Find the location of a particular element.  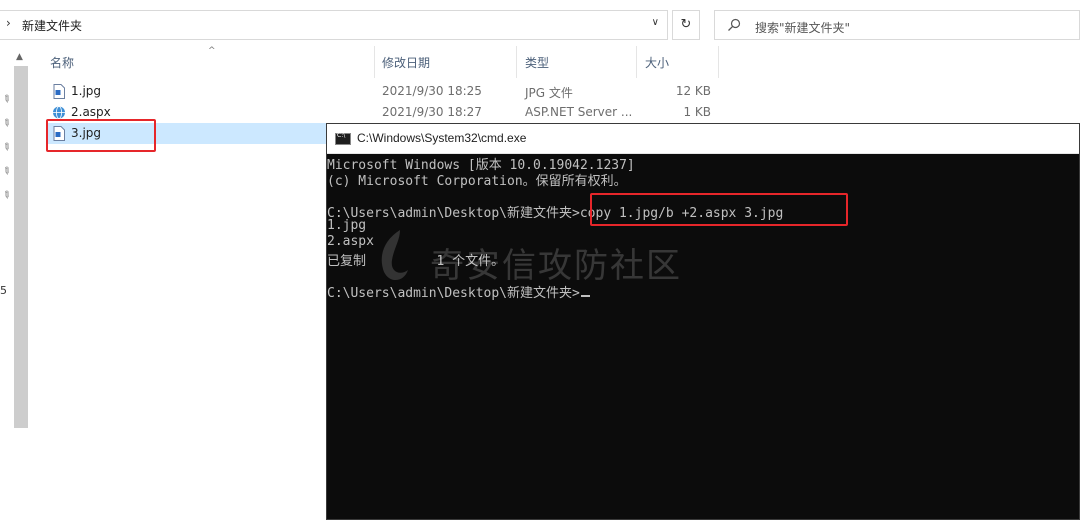

console-line: 2.aspx is located at coordinates (350, 241).